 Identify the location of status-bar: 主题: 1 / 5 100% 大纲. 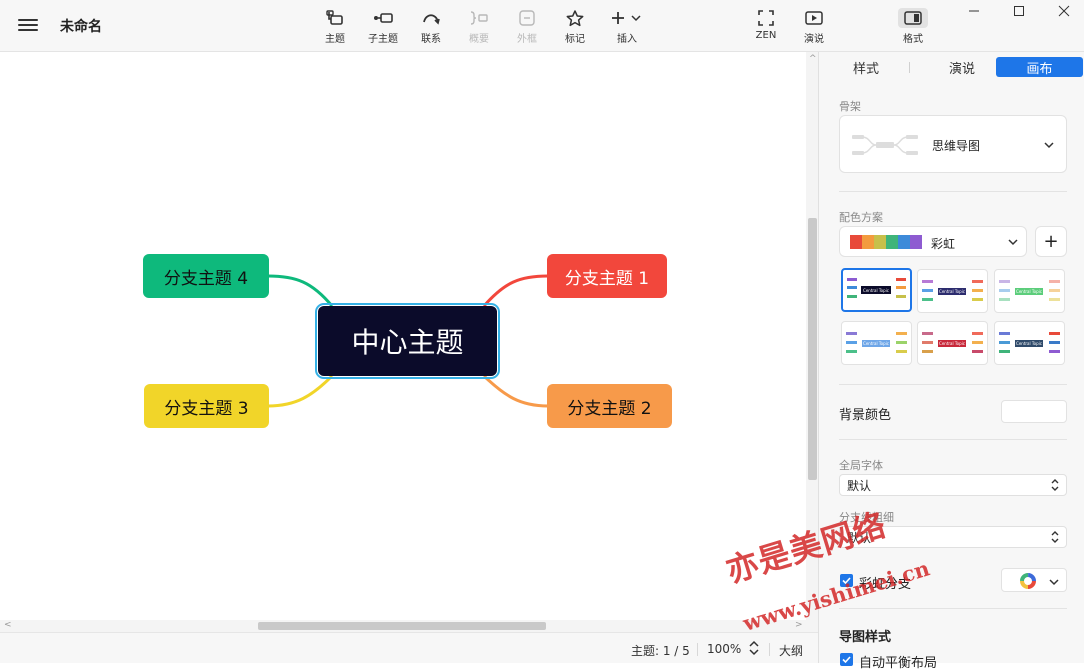
(409, 647).